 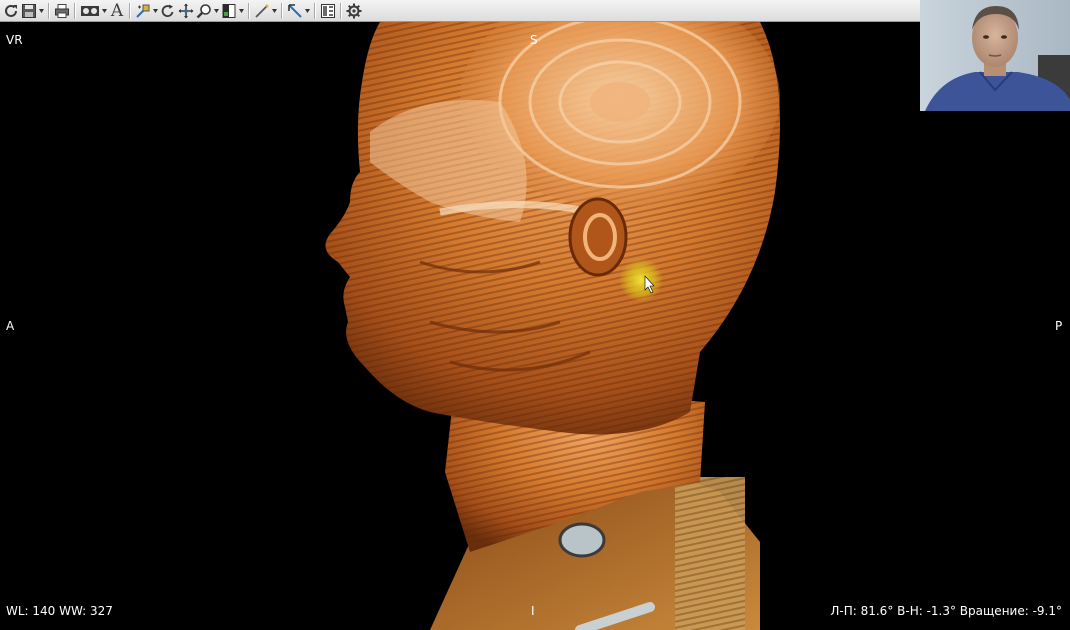 I want to click on measure-button, so click(x=143, y=11).